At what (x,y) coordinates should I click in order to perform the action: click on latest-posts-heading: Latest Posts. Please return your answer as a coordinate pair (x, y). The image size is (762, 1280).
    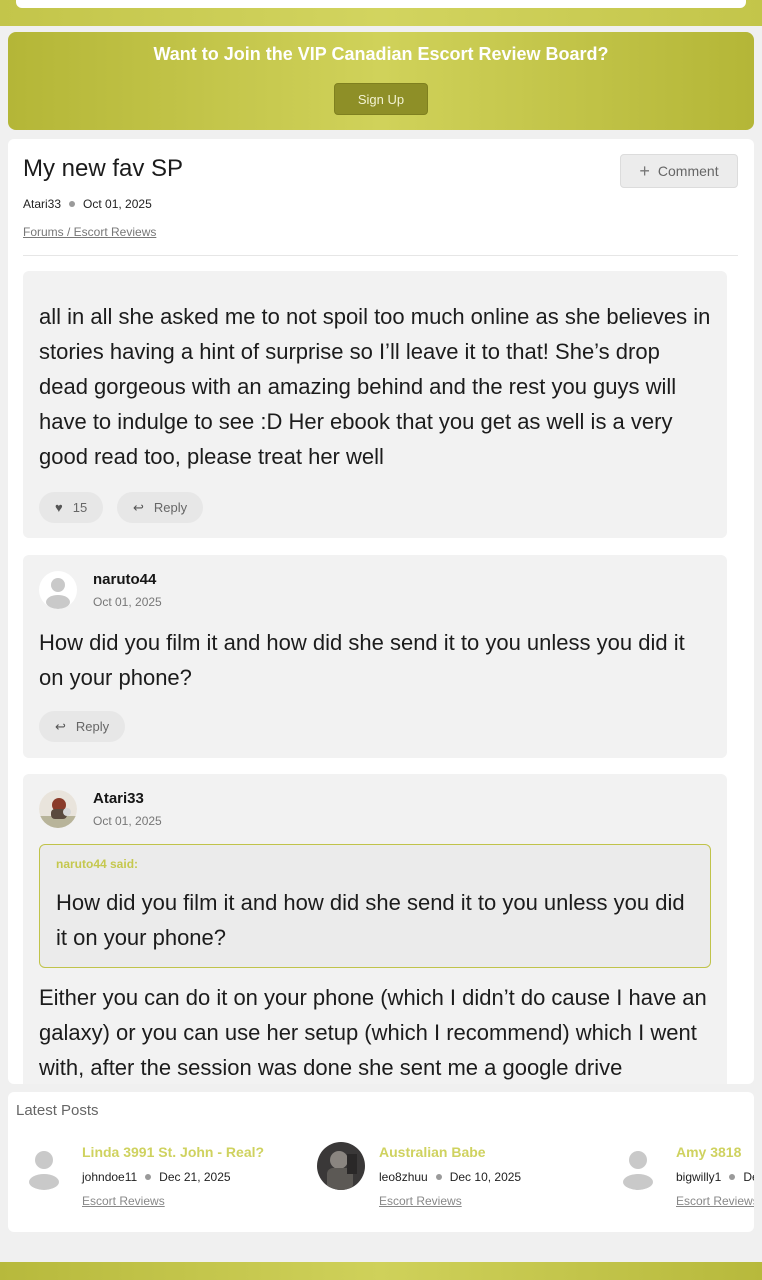
    Looking at the image, I should click on (57, 1110).